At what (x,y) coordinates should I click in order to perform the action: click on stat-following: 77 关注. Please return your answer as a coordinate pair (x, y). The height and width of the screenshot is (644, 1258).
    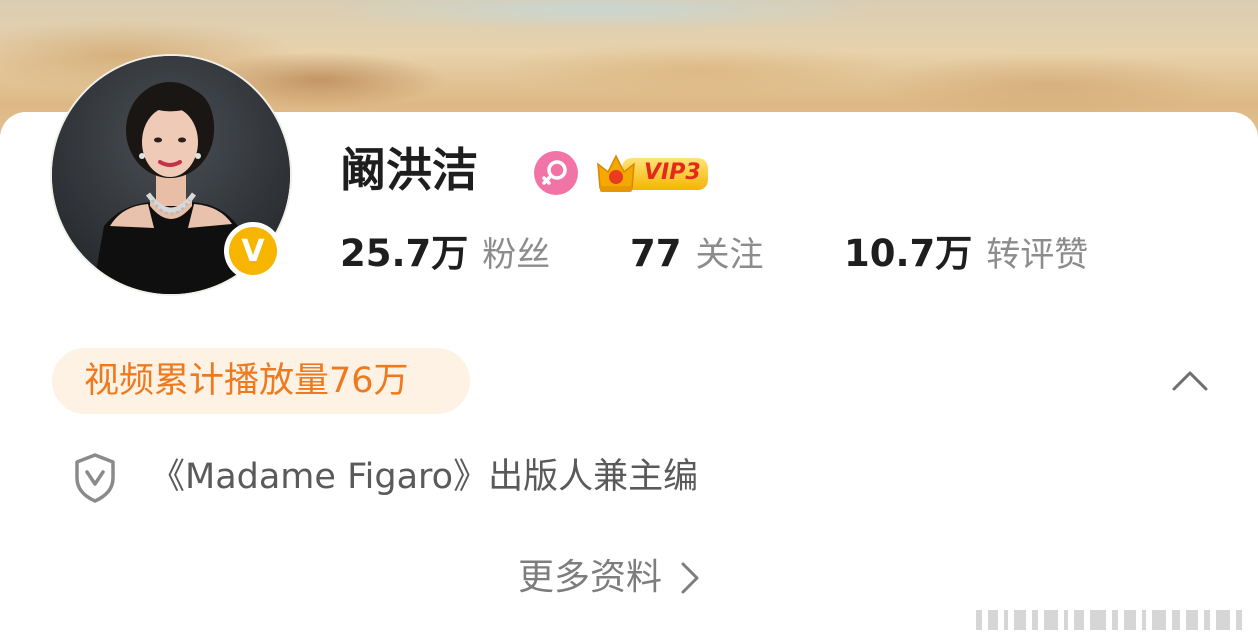
    Looking at the image, I should click on (697, 257).